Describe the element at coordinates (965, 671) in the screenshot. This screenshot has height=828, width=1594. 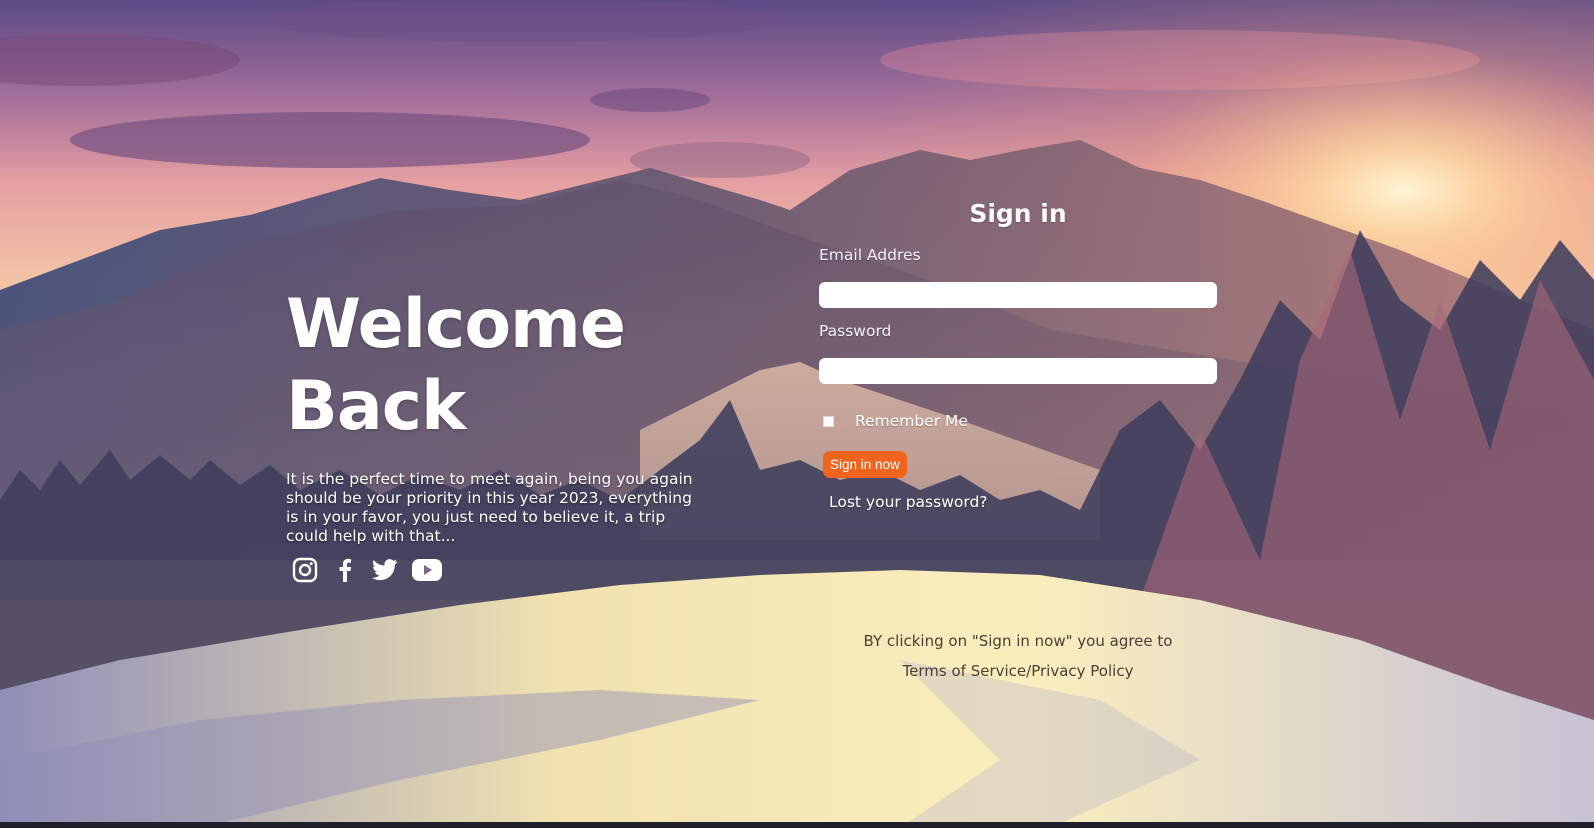
I see `terms-of-service-link: Terms of Service` at that location.